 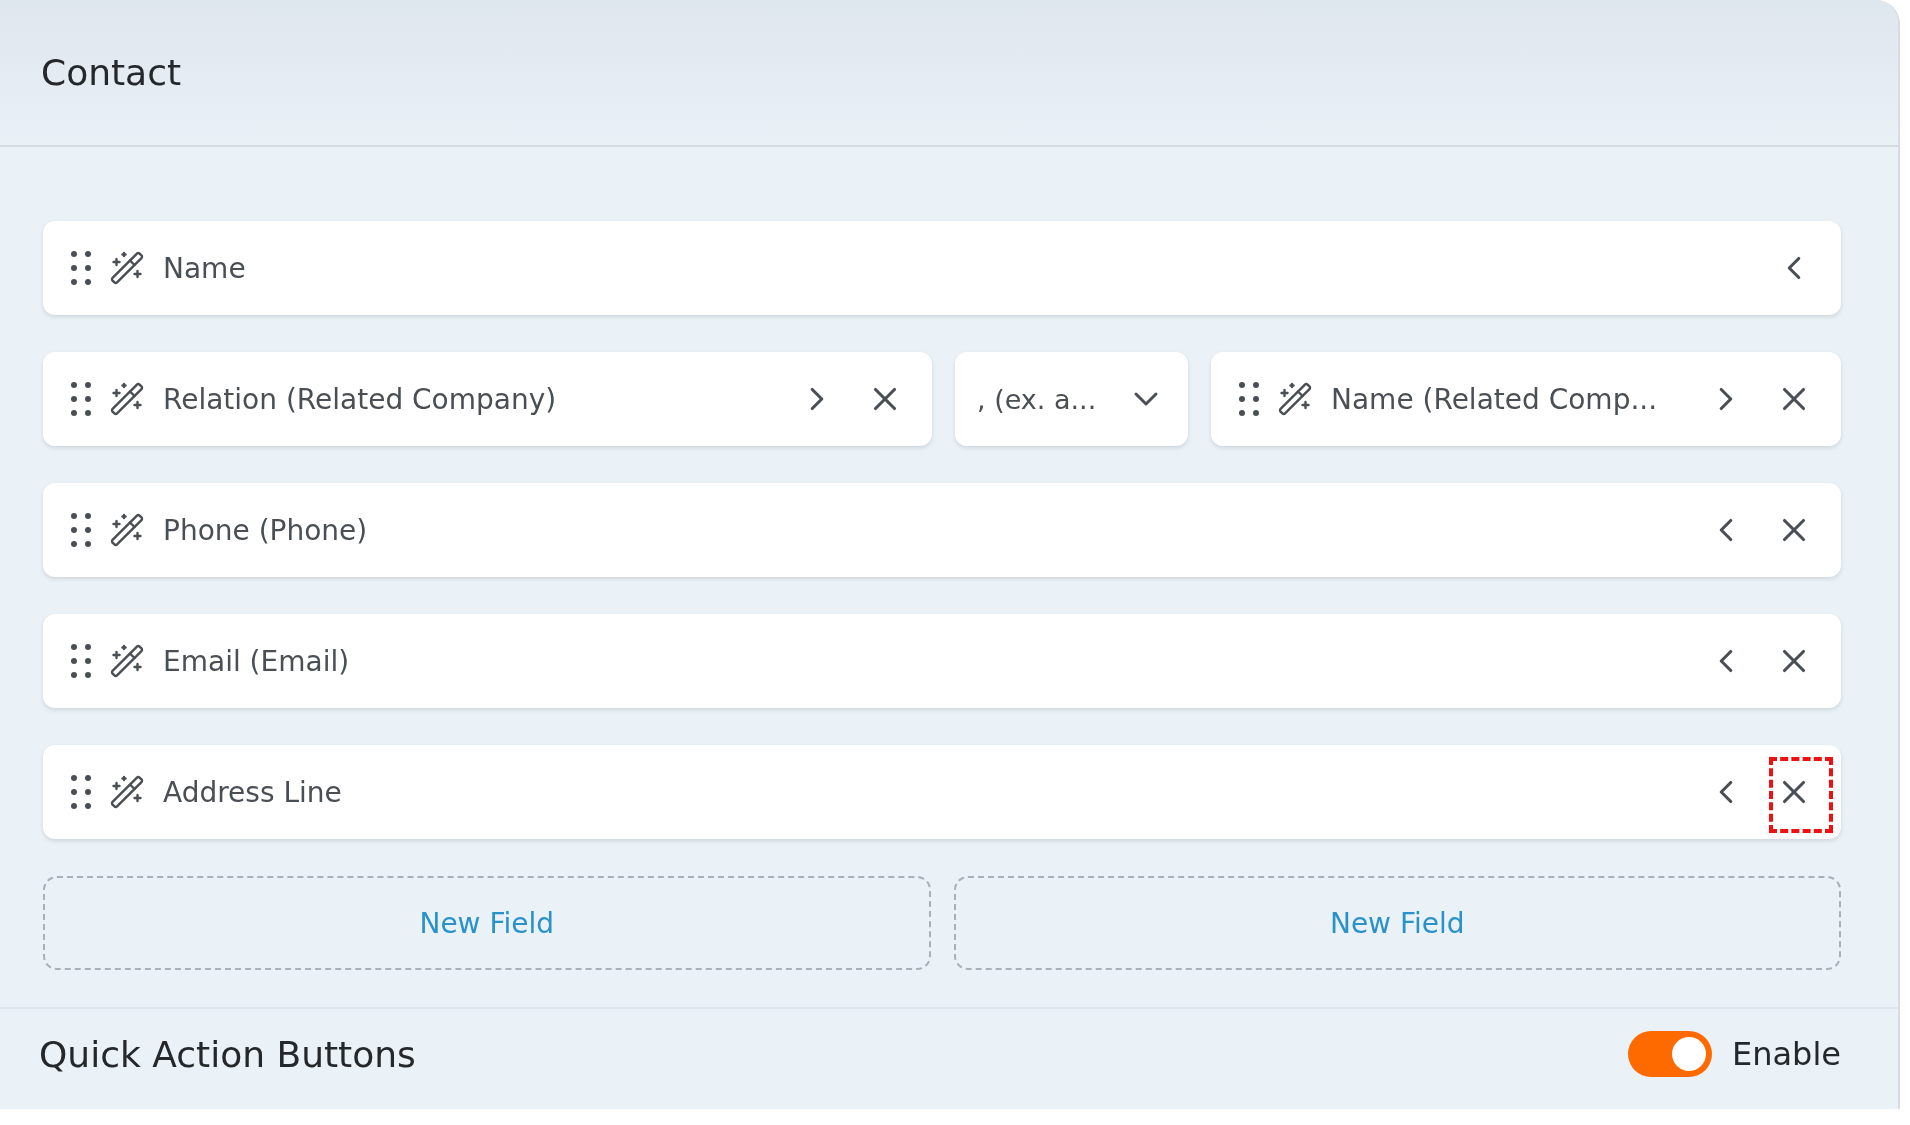 I want to click on section-title: Quick Action Buttons, so click(x=227, y=1054).